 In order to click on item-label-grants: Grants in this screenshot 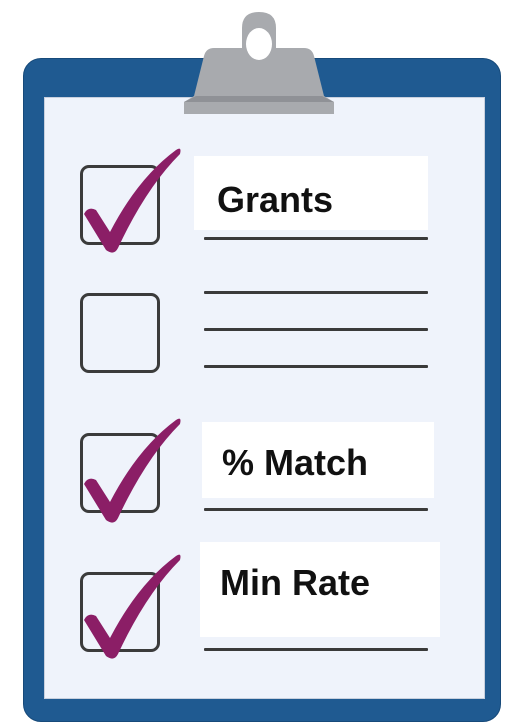, I will do `click(275, 199)`.